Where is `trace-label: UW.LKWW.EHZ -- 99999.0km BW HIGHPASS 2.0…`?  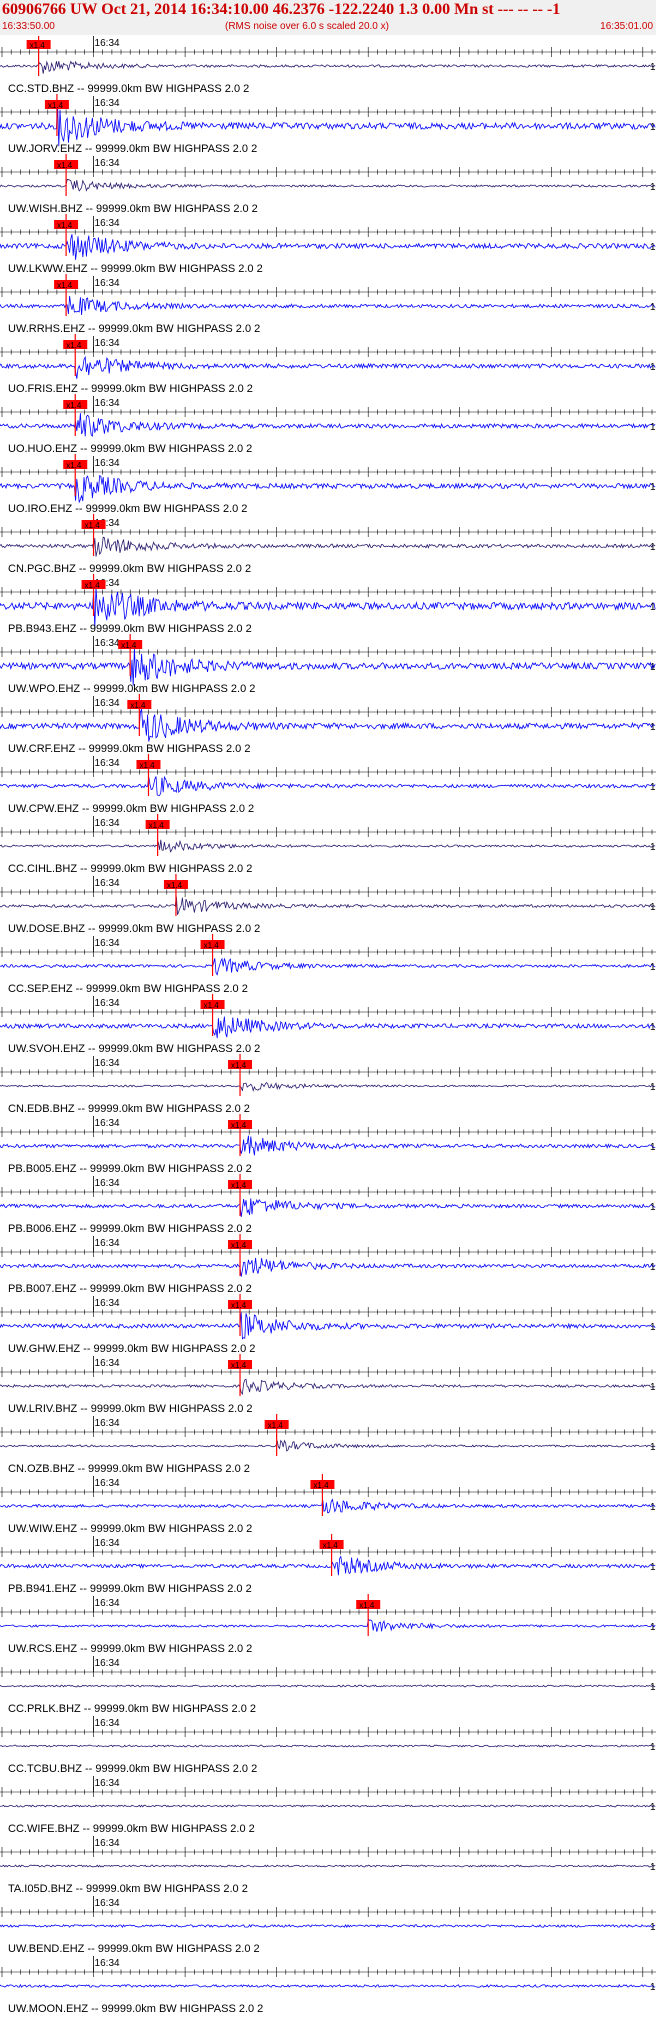
trace-label: UW.LKWW.EHZ -- 99999.0km BW HIGHPASS 2.0… is located at coordinates (135, 269).